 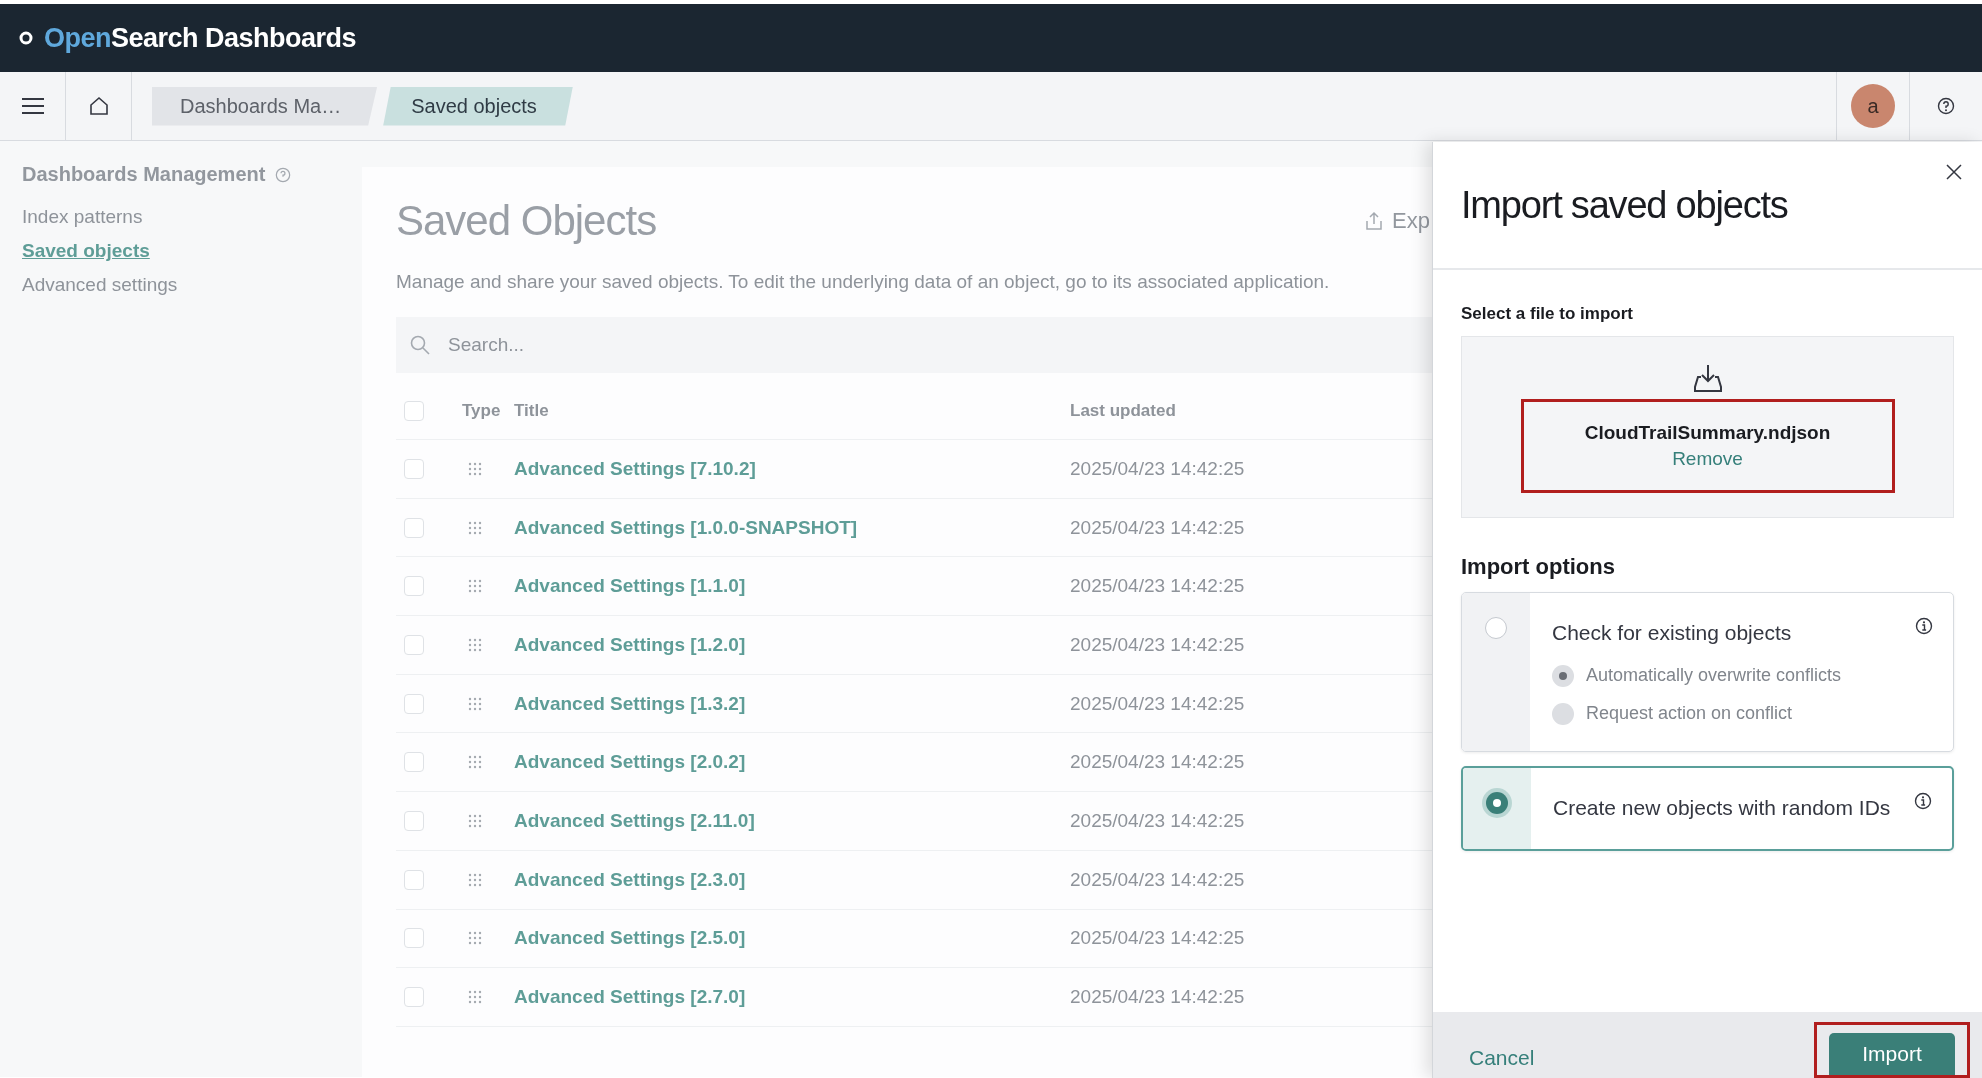 What do you see at coordinates (1672, 633) in the screenshot?
I see `option-label: Check for existing objects` at bounding box center [1672, 633].